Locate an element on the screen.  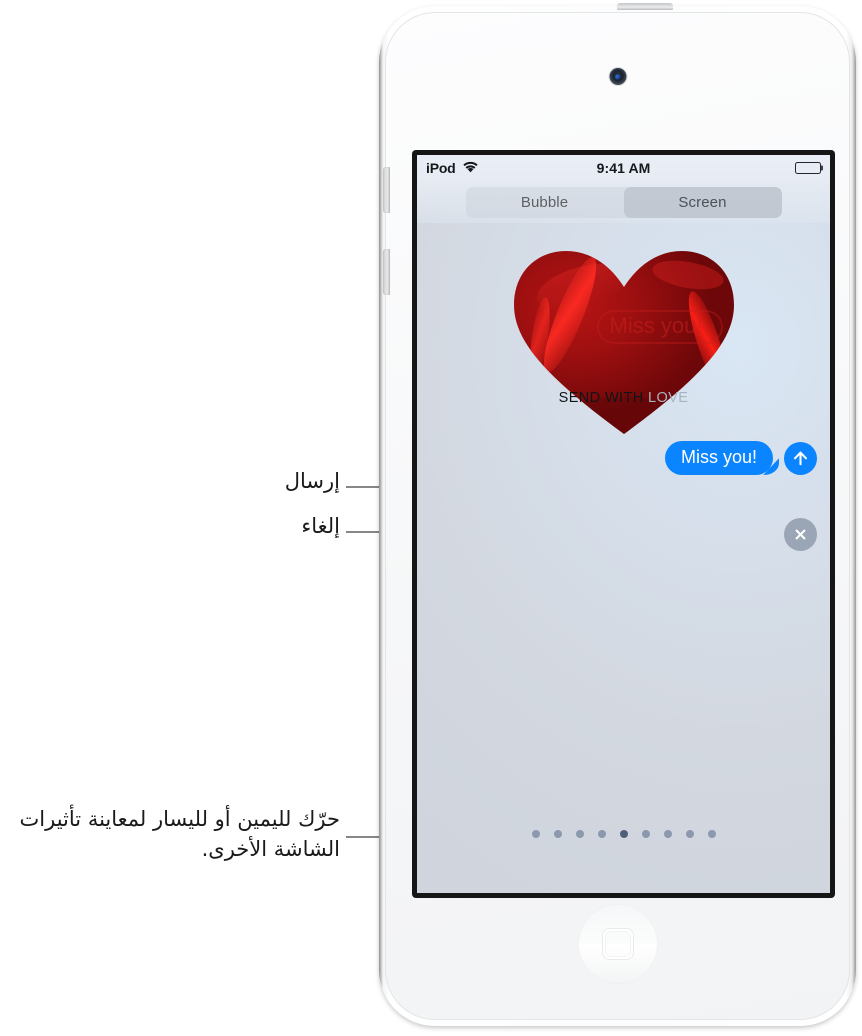
segmented-track: Bubble Screen is located at coordinates (623, 202).